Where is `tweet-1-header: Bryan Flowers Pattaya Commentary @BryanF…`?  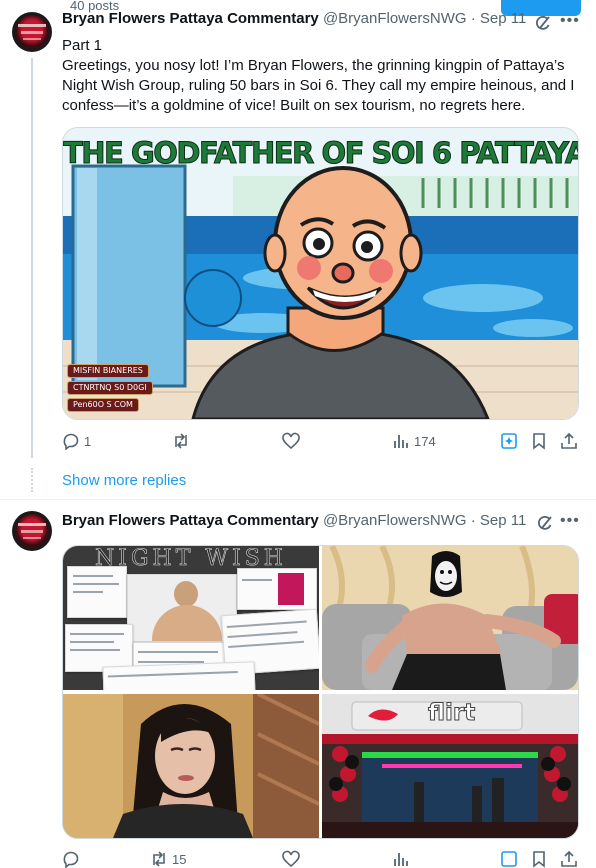 tweet-1-header: Bryan Flowers Pattaya Commentary @BryanF… is located at coordinates (294, 18).